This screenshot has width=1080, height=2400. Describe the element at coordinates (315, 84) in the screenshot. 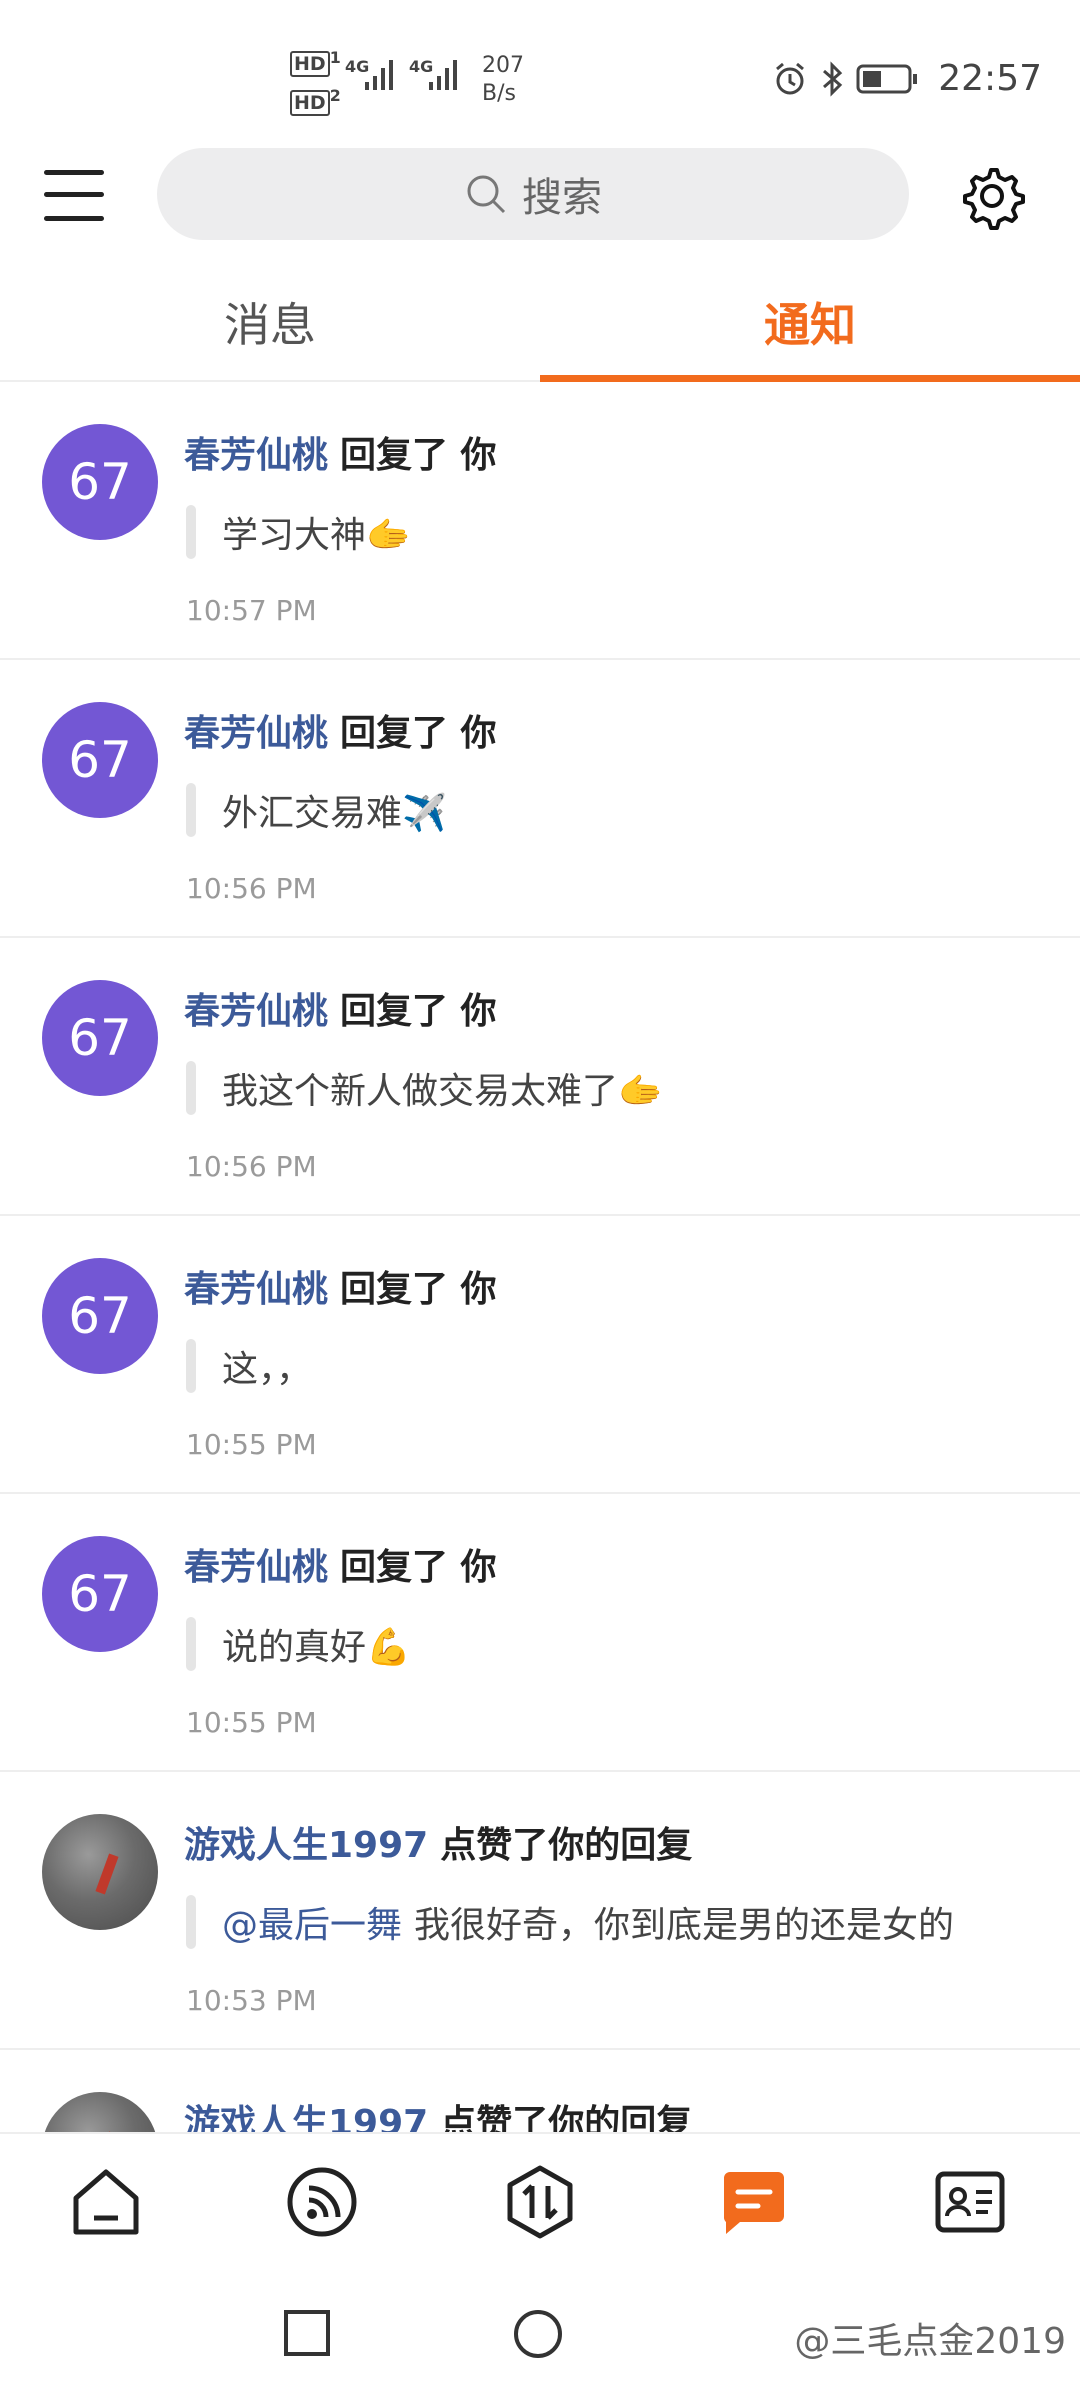

I see `hd-indicators: HD 1 HD 2` at that location.